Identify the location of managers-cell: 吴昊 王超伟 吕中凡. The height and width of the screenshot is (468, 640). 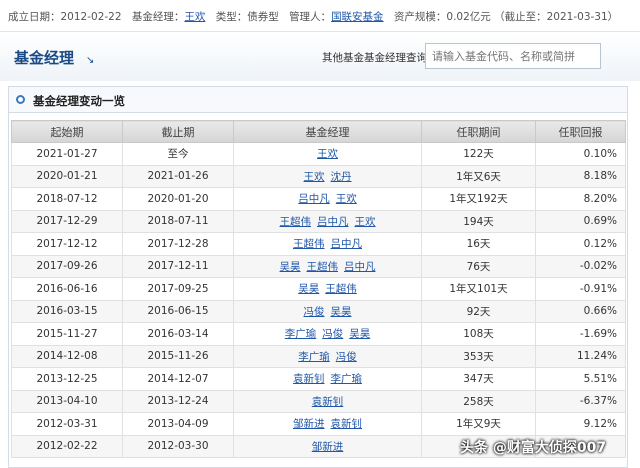
(327, 266).